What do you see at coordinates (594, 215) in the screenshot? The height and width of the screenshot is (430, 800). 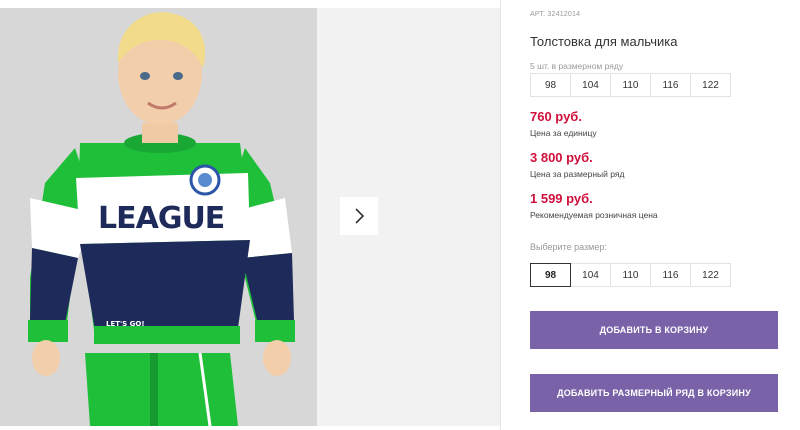 I see `retail-price-label: Рекомендуемая розничная цена` at bounding box center [594, 215].